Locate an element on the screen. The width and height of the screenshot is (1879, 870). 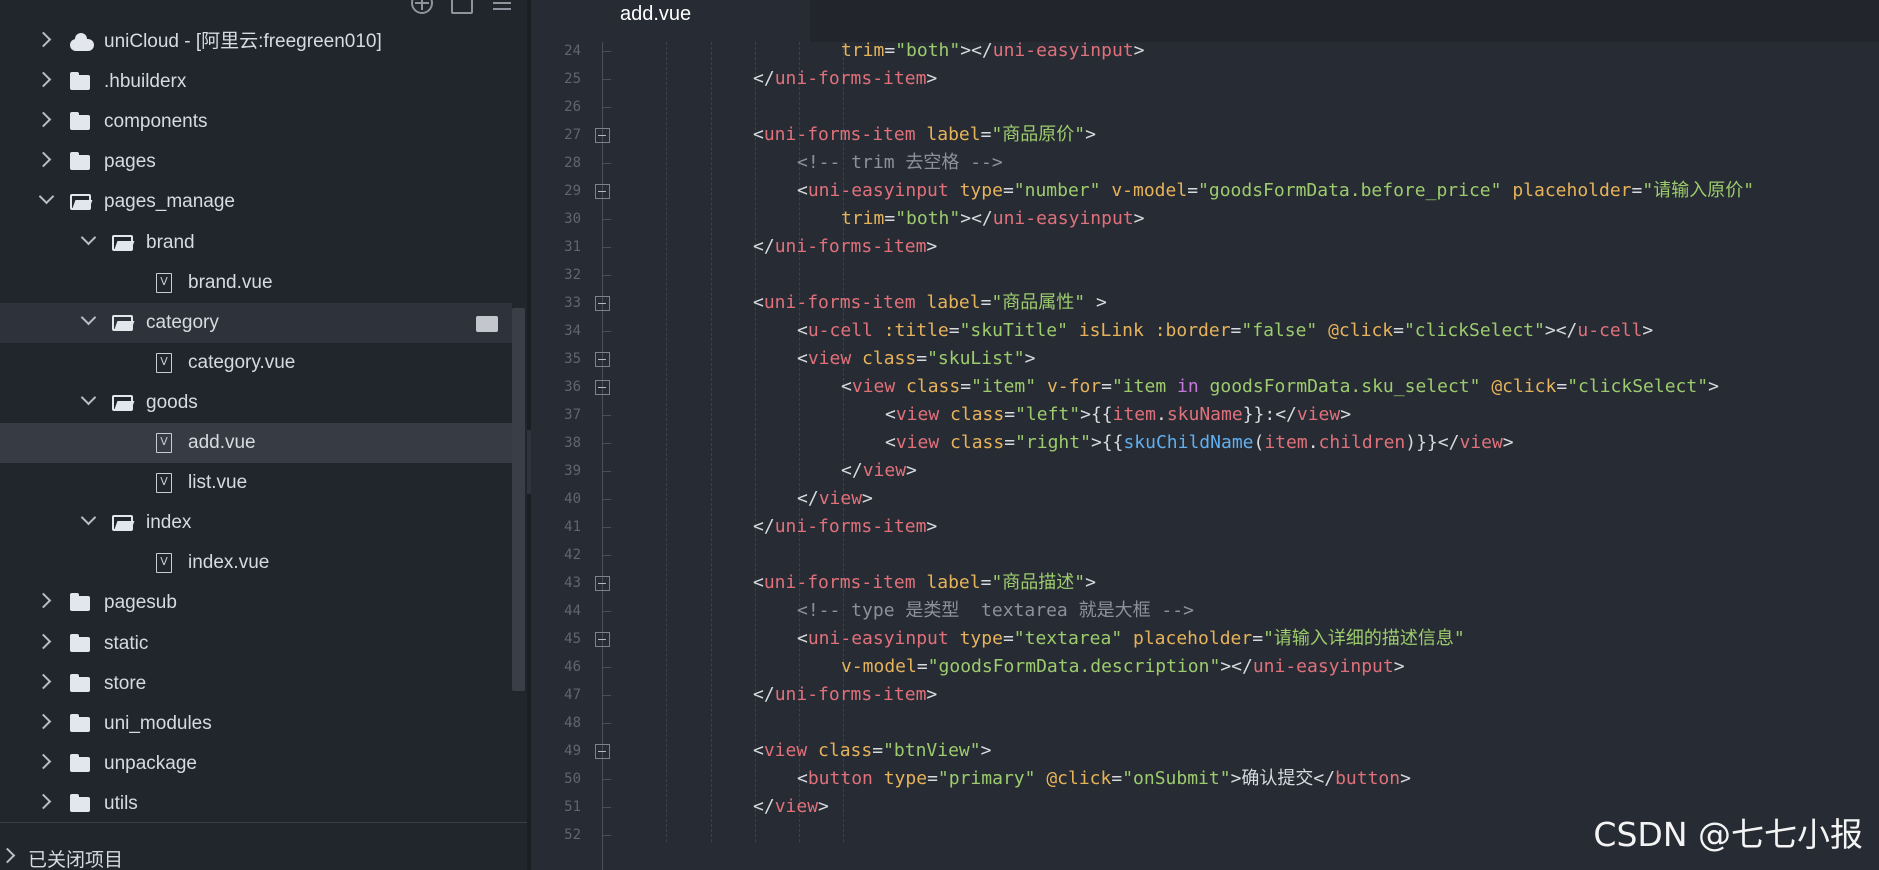
code-token: </ is located at coordinates (852, 470).